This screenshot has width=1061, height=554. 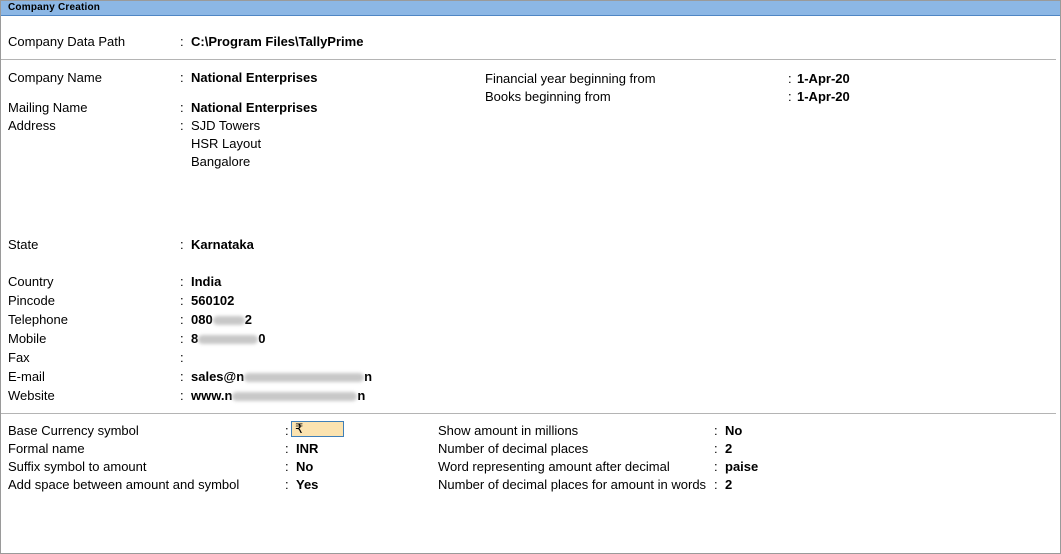 I want to click on pincode-label: Pincode, so click(x=31, y=300).